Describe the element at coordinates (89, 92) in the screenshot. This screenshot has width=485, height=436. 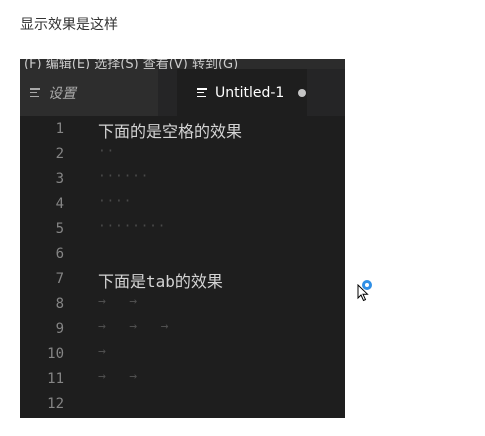
I see `tab-settings: 设置` at that location.